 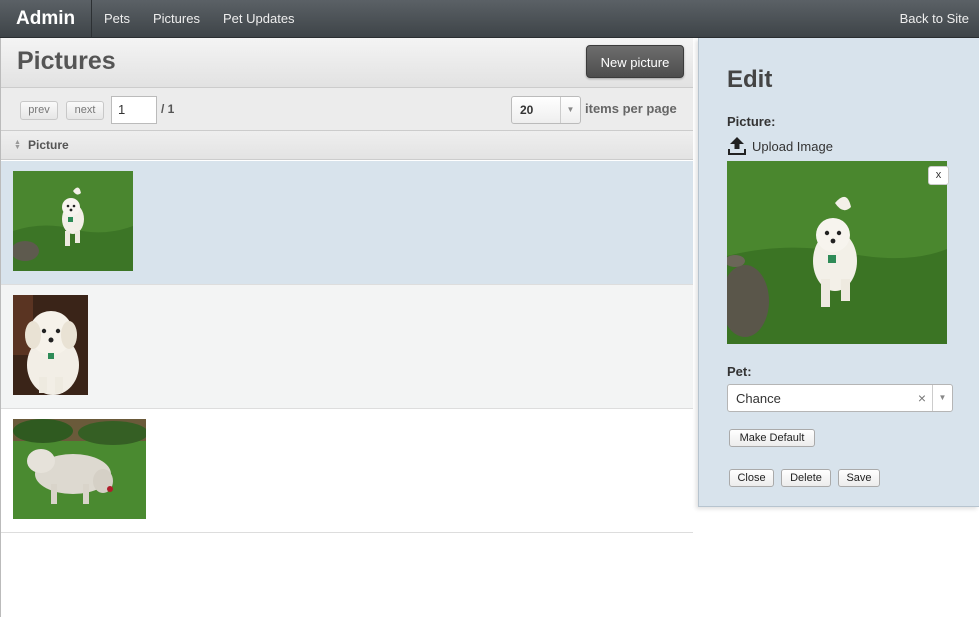 I want to click on column-header-label: Picture, so click(x=48, y=145).